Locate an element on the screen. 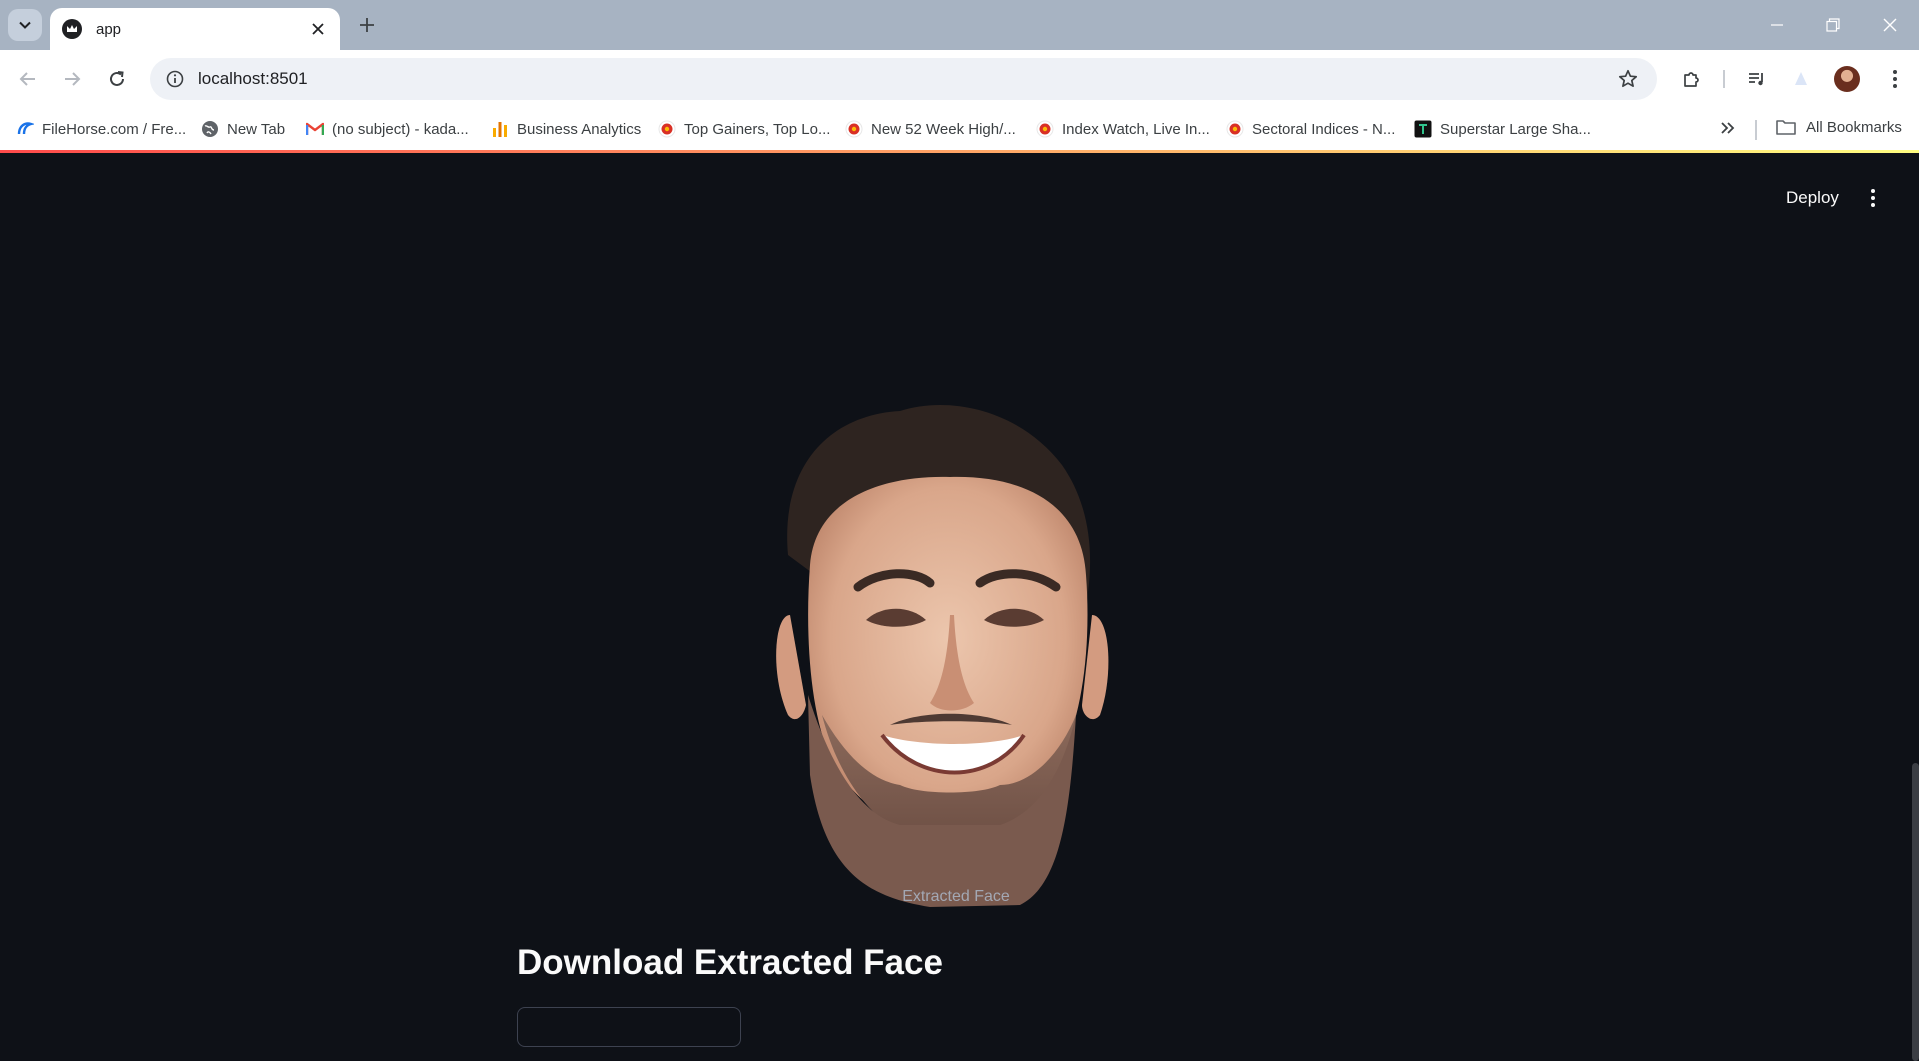  double-chevron-right-icon is located at coordinates (1728, 128).